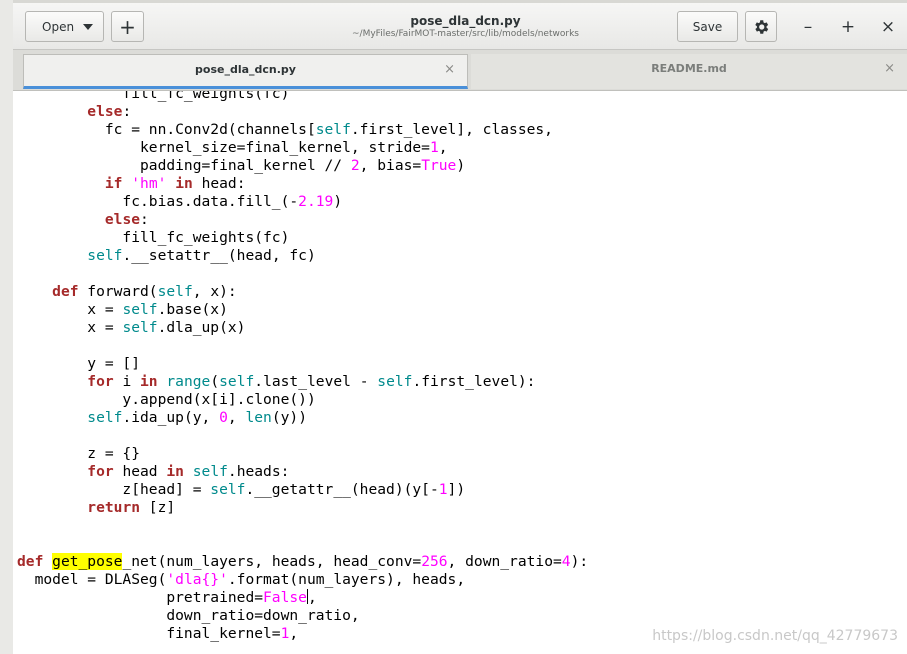 The height and width of the screenshot is (654, 907). I want to click on maximize-button: +, so click(848, 27).